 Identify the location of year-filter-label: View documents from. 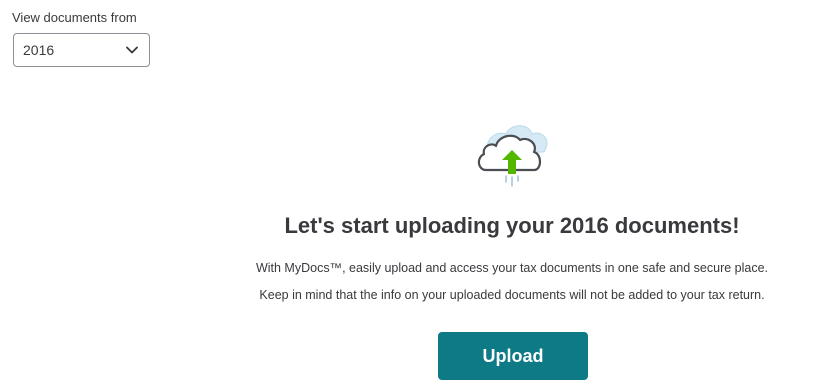
(74, 17).